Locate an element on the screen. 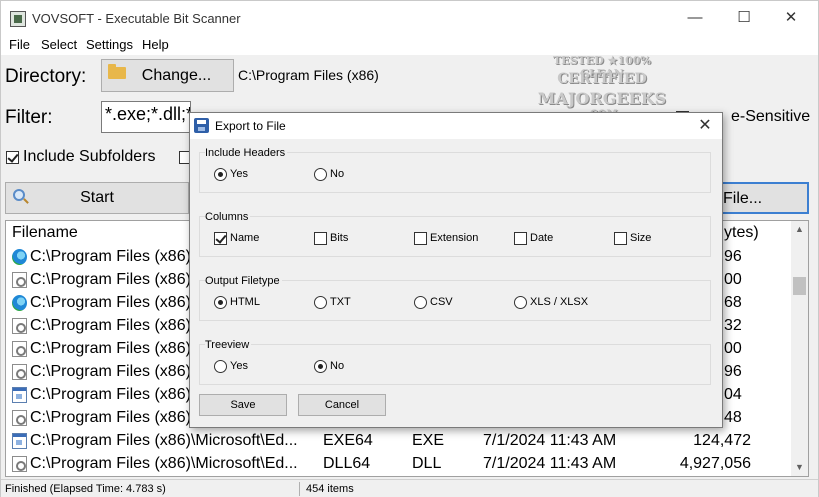 The height and width of the screenshot is (497, 819). row-bits: EXE64 is located at coordinates (348, 440).